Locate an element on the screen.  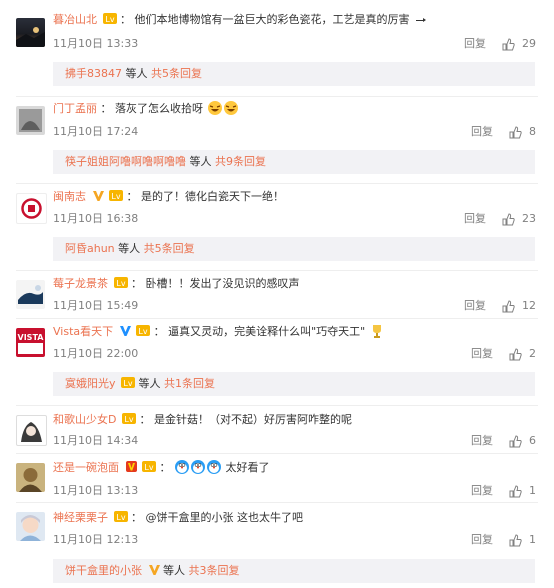
sub-reply-count-link: 共9条回复 is located at coordinates (240, 161).